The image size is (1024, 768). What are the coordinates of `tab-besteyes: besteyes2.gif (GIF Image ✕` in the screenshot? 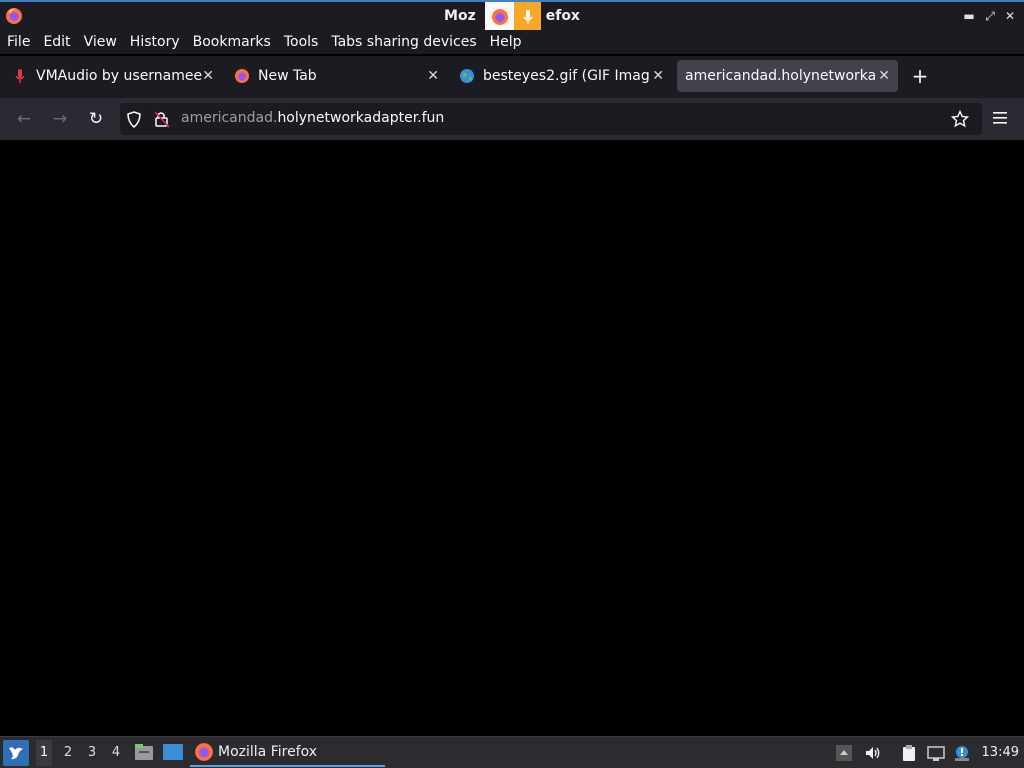 It's located at (561, 76).